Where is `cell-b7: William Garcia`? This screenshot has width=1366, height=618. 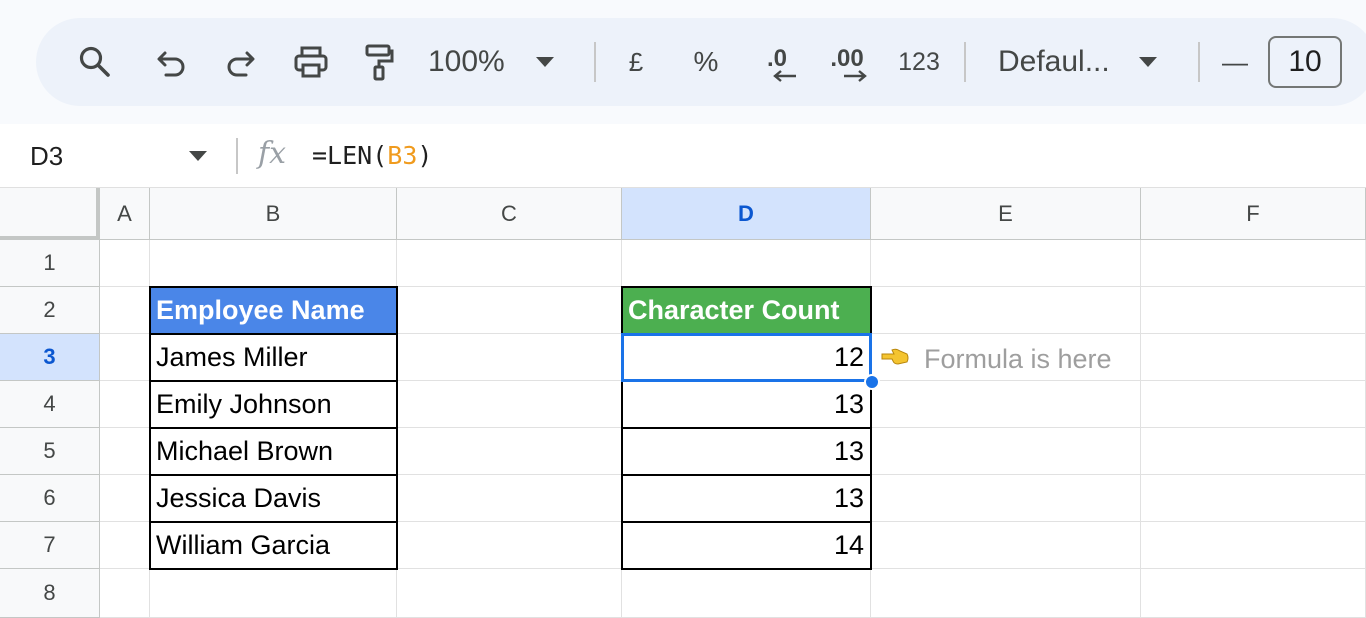
cell-b7: William Garcia is located at coordinates (273, 545).